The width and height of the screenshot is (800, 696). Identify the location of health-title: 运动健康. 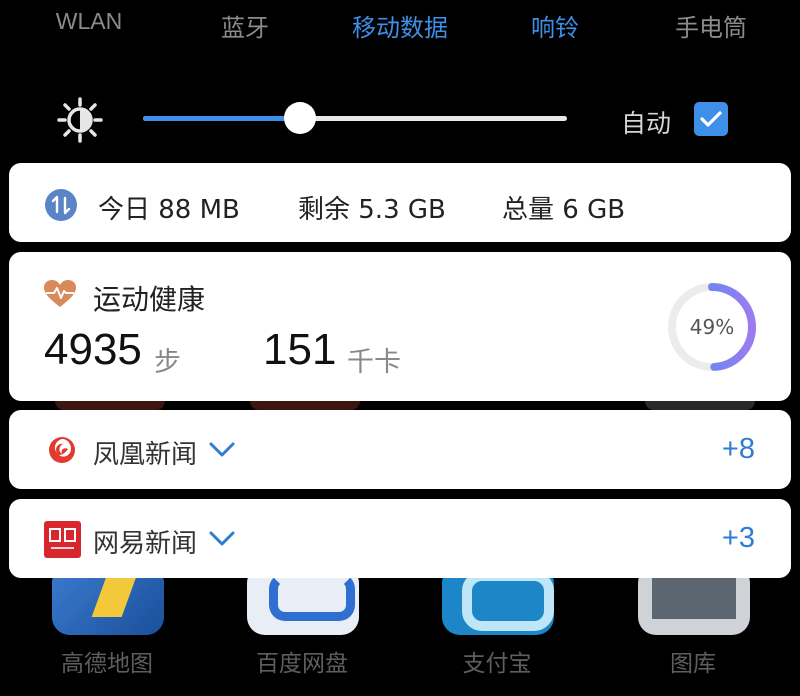
(149, 299).